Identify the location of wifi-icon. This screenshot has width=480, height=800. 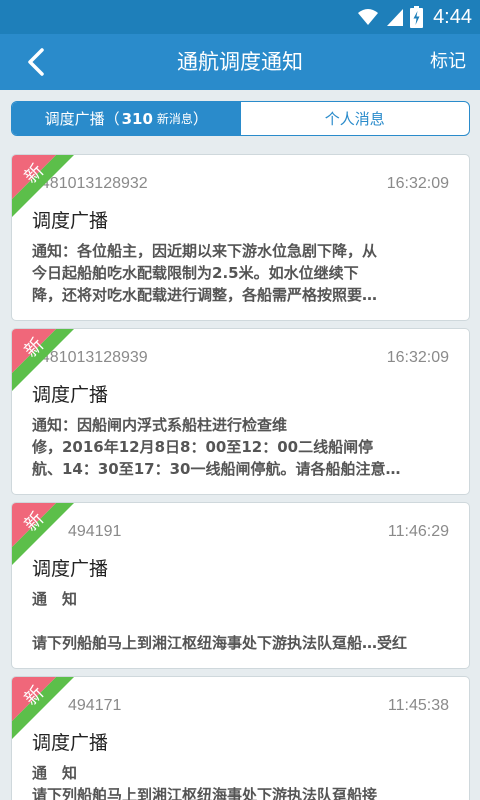
(368, 17).